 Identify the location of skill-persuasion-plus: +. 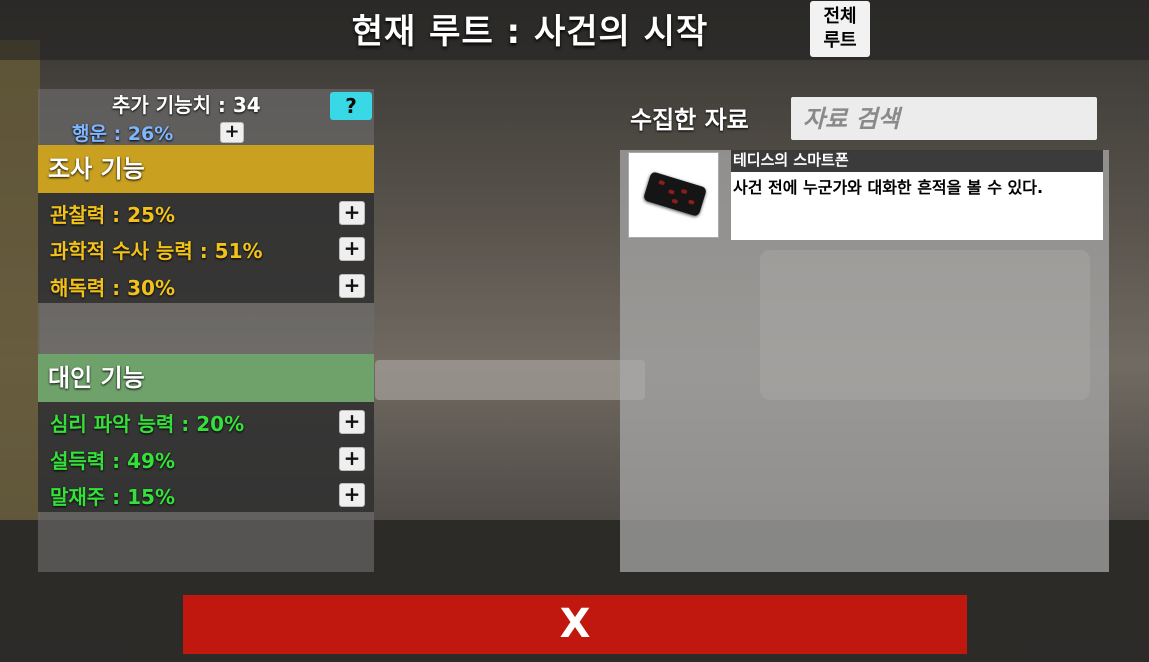
(352, 459).